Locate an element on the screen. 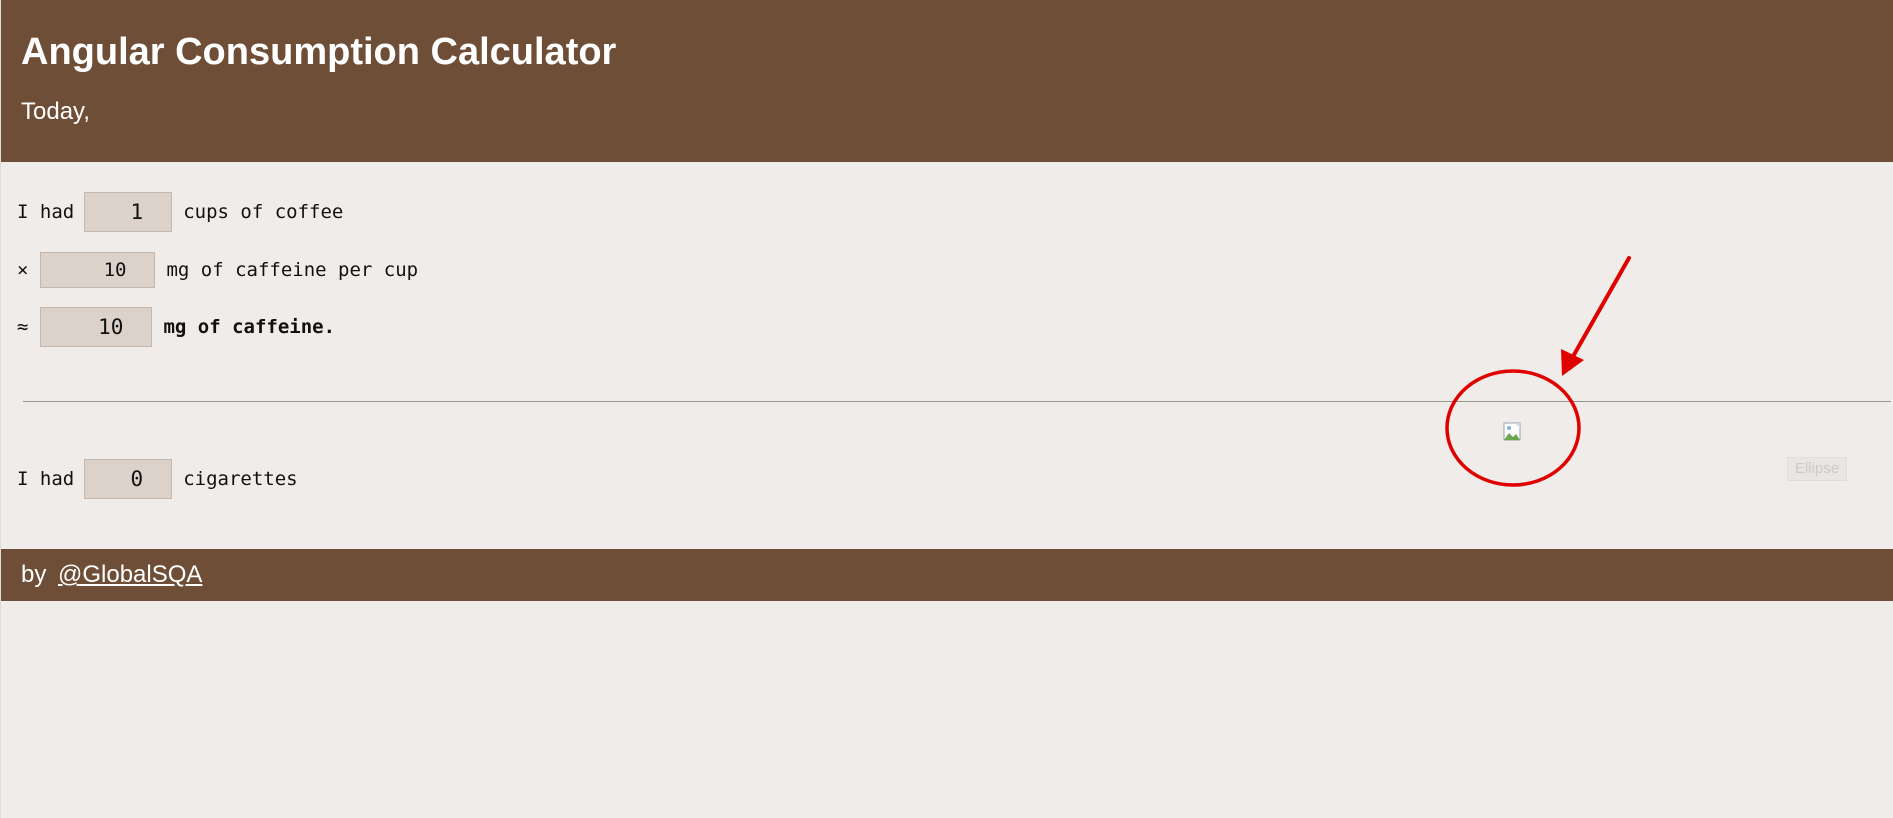 Image resolution: width=1893 pixels, height=818 pixels. footer-by-label: by is located at coordinates (34, 574).